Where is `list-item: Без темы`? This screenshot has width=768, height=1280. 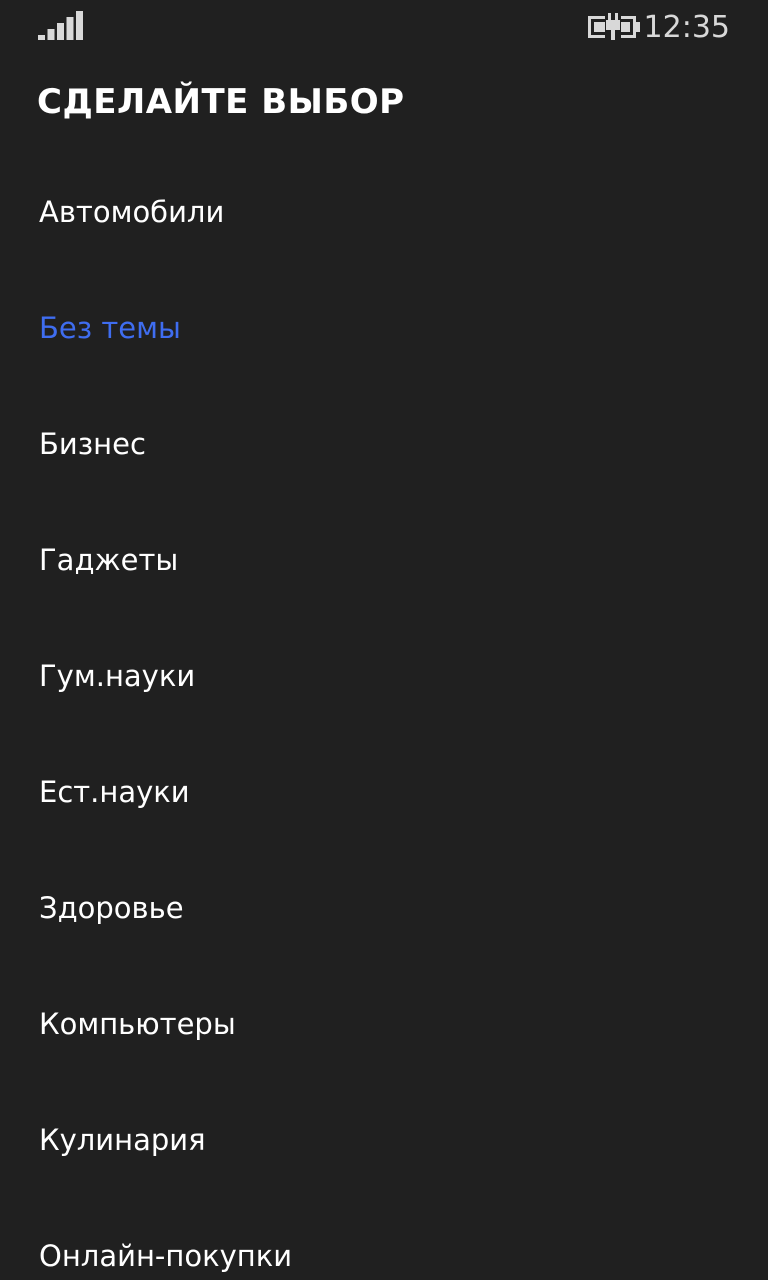 list-item: Без темы is located at coordinates (384, 328).